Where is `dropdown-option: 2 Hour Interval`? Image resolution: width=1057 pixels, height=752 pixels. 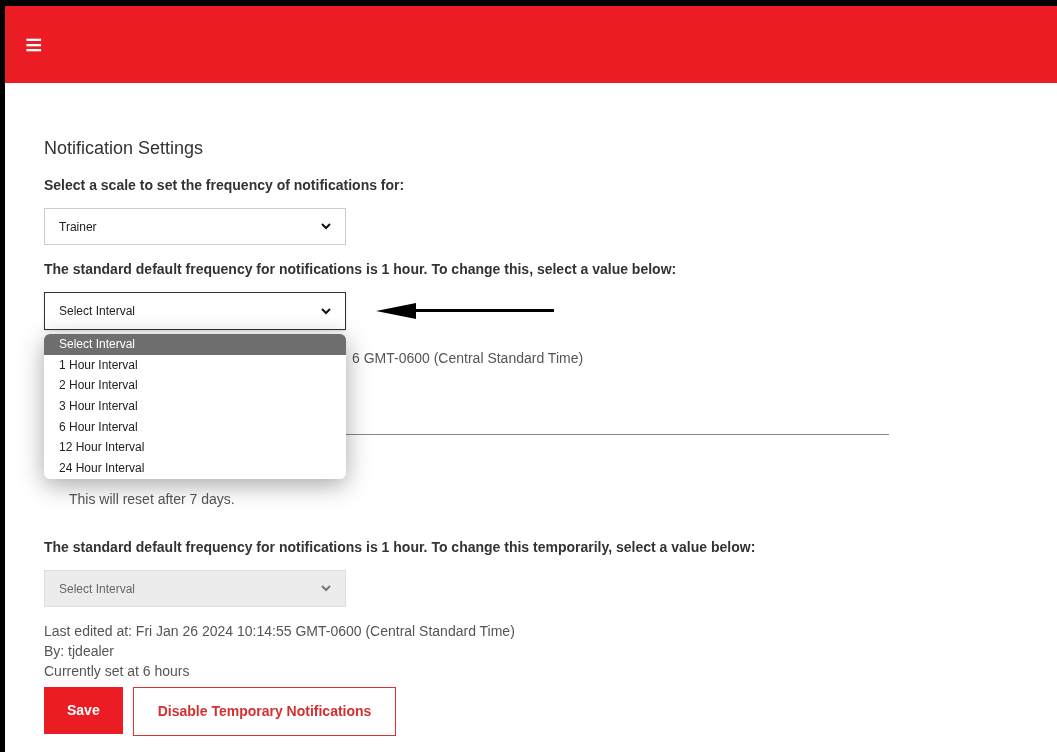 dropdown-option: 2 Hour Interval is located at coordinates (195, 386).